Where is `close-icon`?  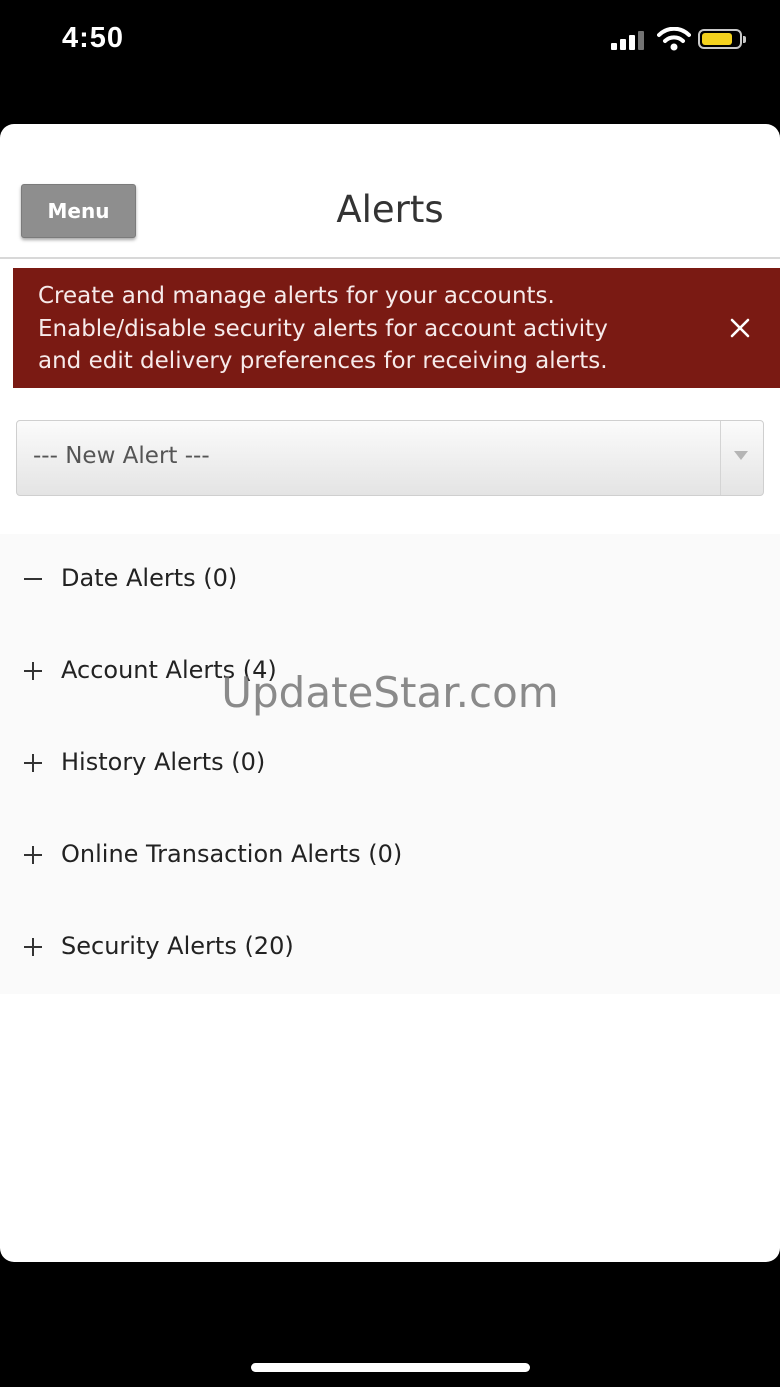 close-icon is located at coordinates (740, 328).